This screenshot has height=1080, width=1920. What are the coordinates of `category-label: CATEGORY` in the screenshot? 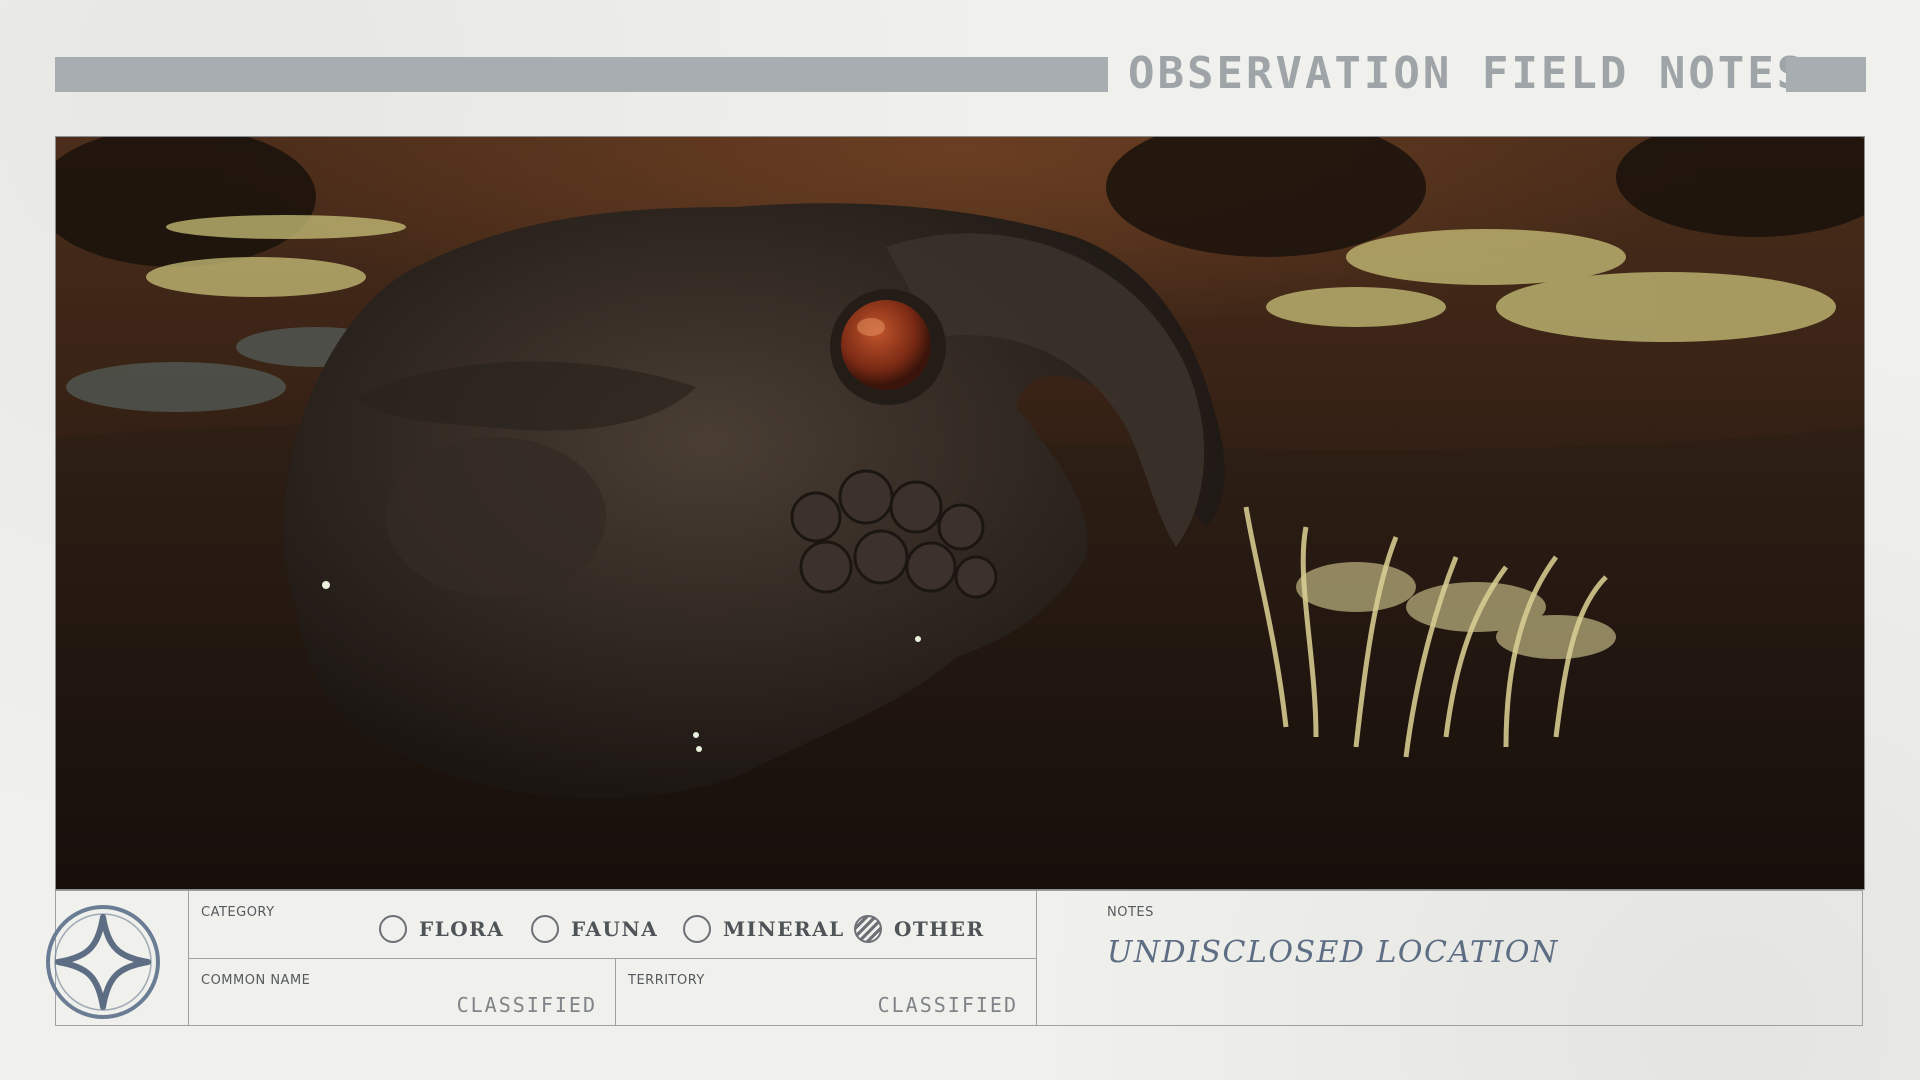 It's located at (238, 912).